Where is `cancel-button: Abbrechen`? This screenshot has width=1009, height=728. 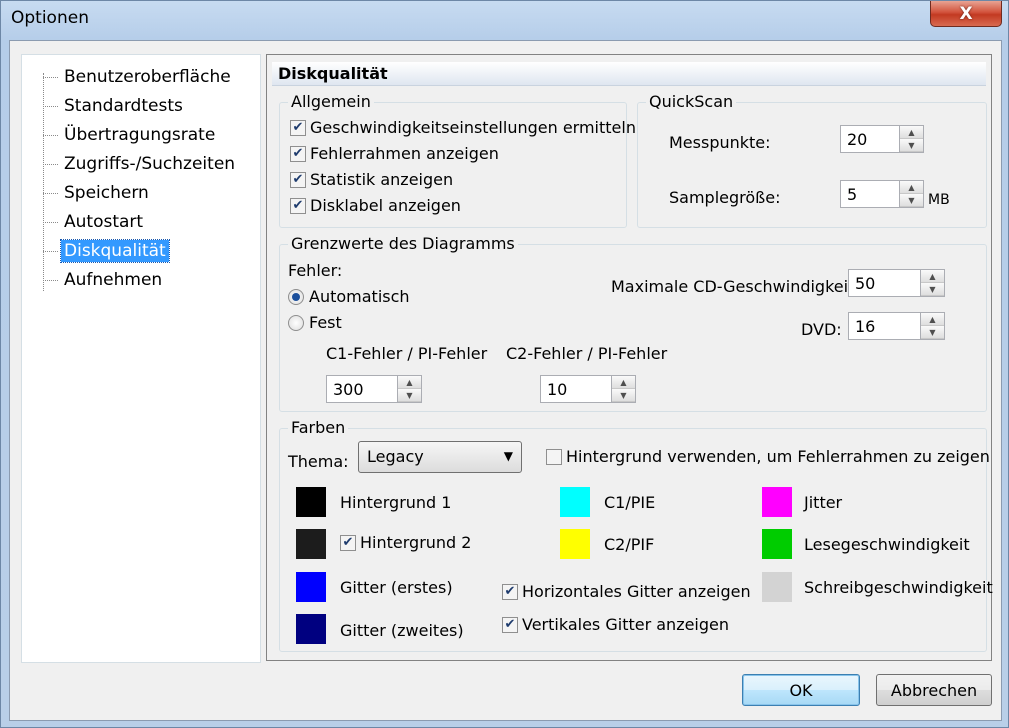
cancel-button: Abbrechen is located at coordinates (934, 690).